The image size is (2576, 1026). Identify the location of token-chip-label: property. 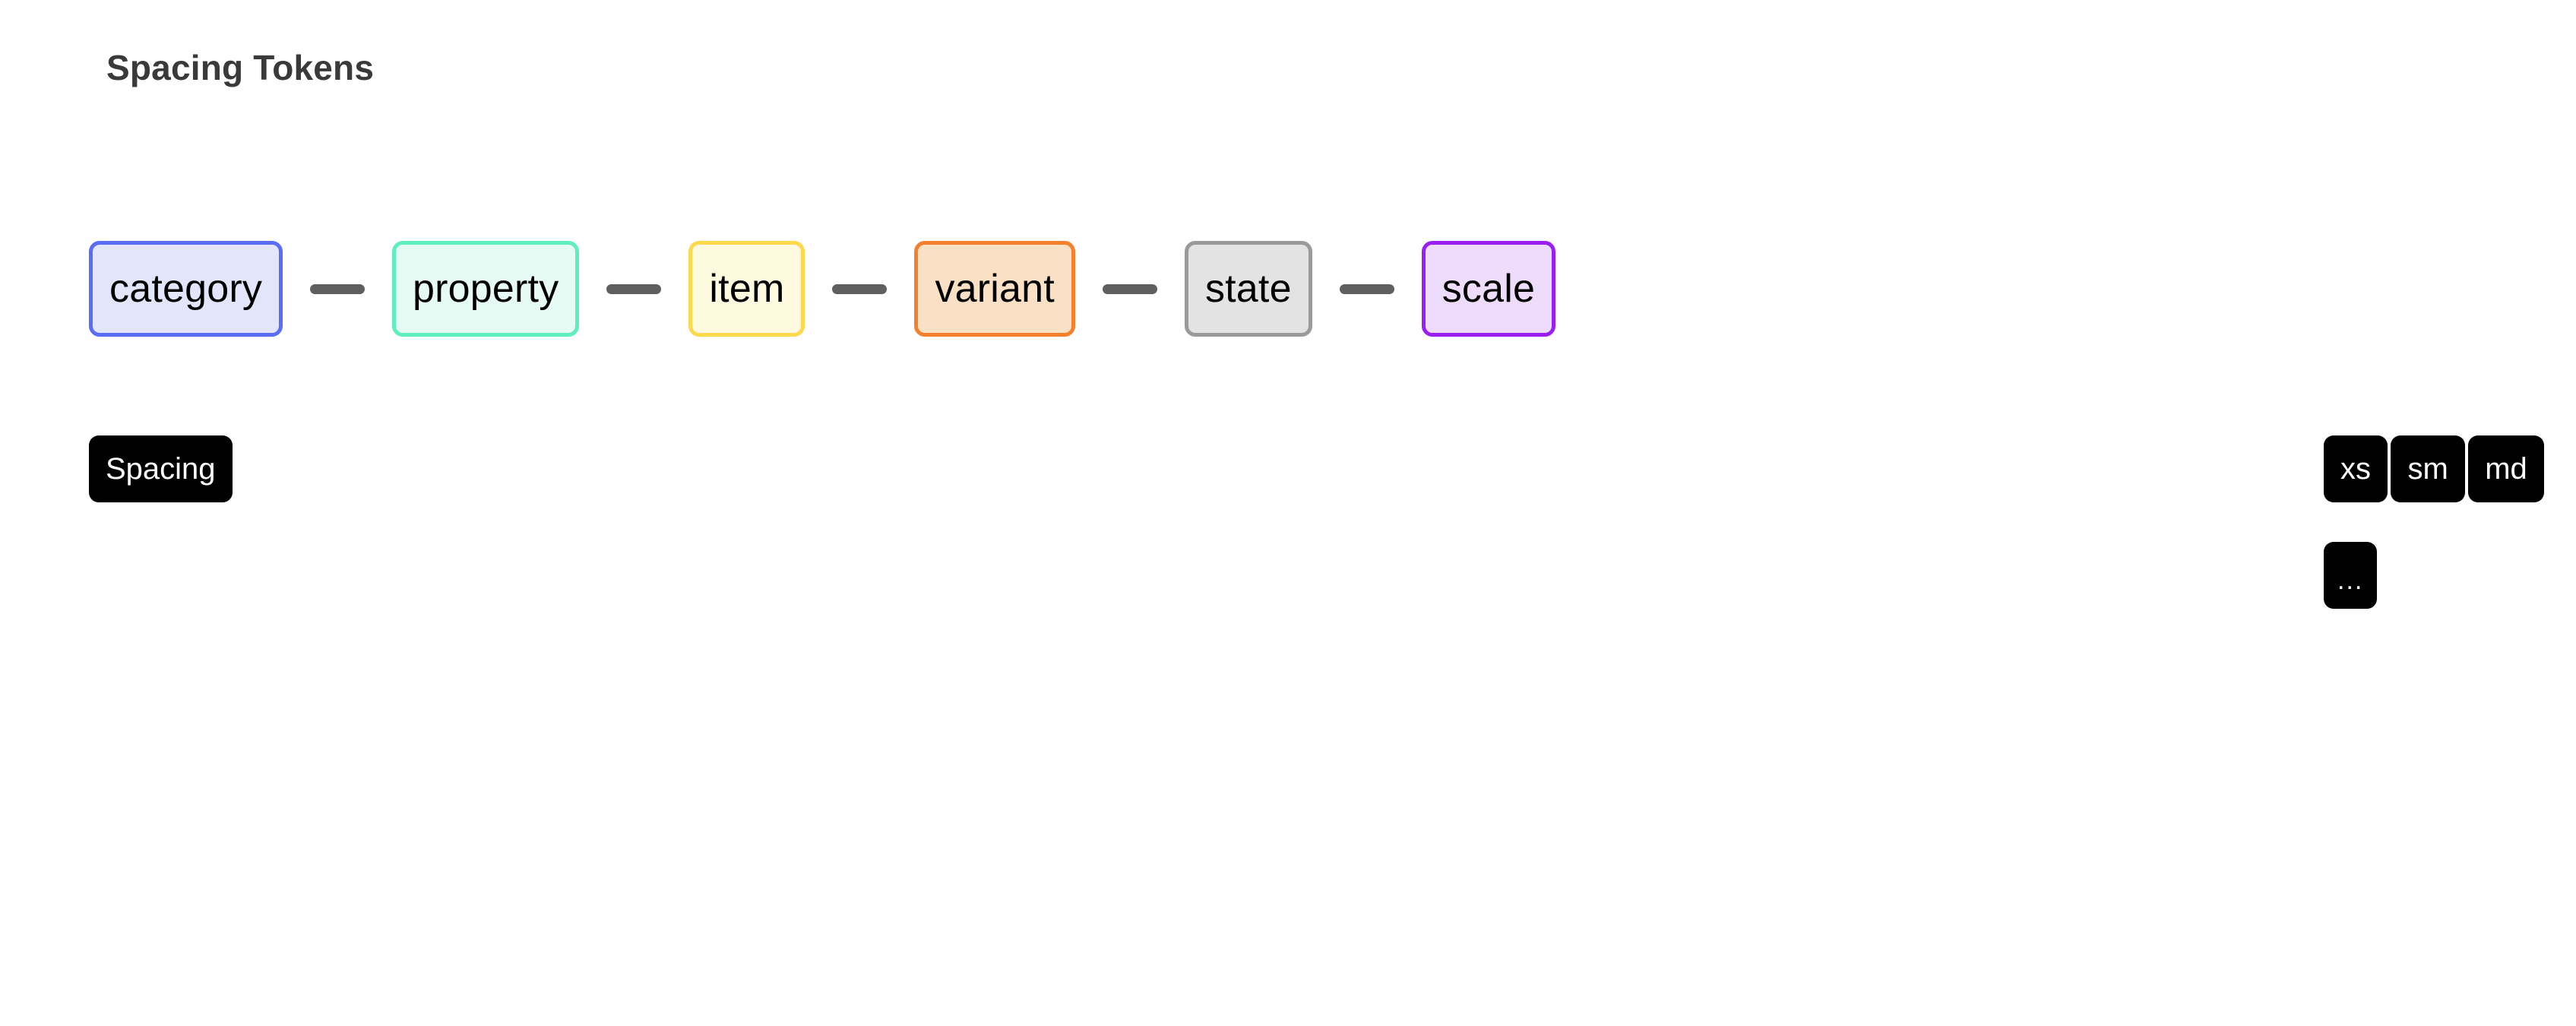
(486, 289).